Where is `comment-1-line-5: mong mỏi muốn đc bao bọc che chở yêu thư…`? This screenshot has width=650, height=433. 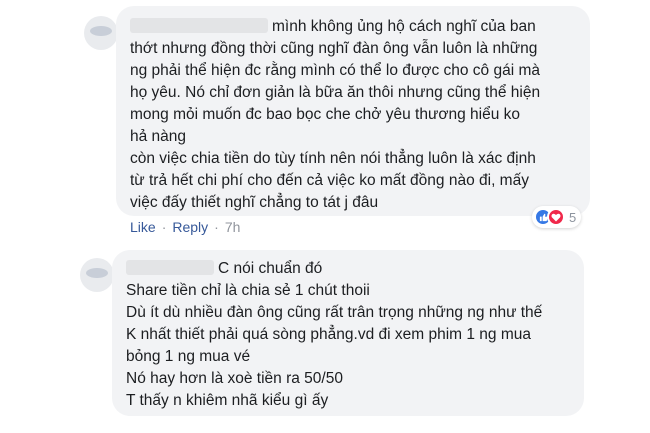
comment-1-line-5: mong mỏi muốn đc bao bọc che chở yêu thư… is located at coordinates (325, 114).